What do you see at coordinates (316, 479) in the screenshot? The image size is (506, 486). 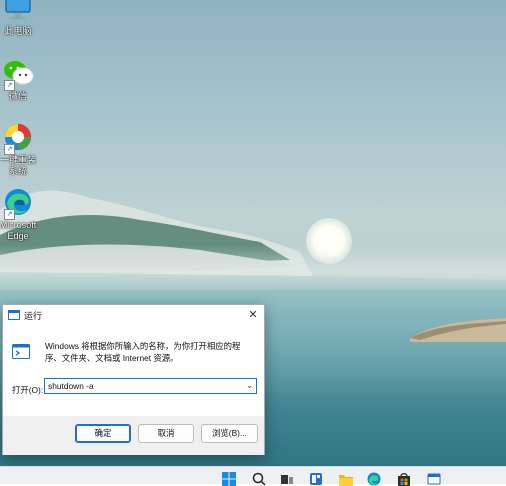 I see `widgets-icon` at bounding box center [316, 479].